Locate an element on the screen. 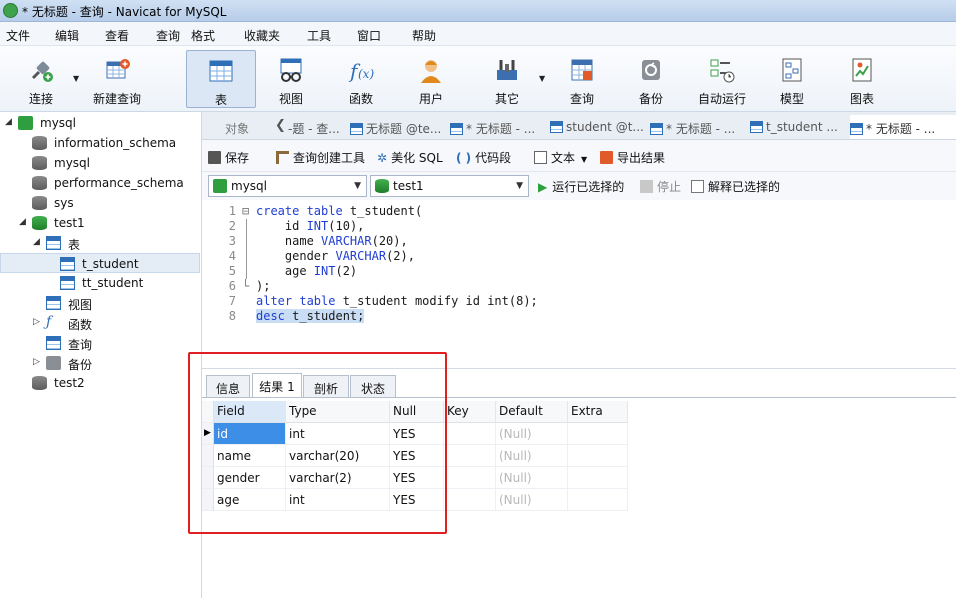 This screenshot has height=598, width=956. tree-connection-mysql: ◢ mysql is located at coordinates (100, 123).